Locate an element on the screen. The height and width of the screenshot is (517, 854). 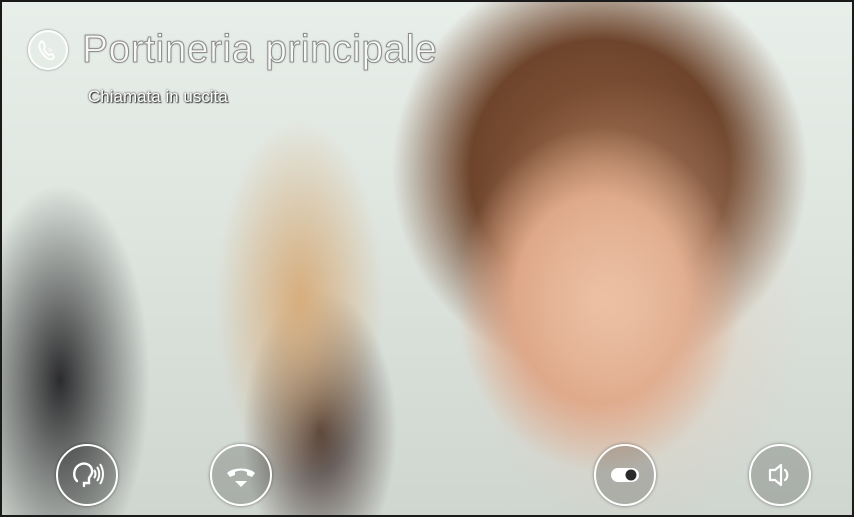
call-status: Chiamata in uscita is located at coordinates (158, 96).